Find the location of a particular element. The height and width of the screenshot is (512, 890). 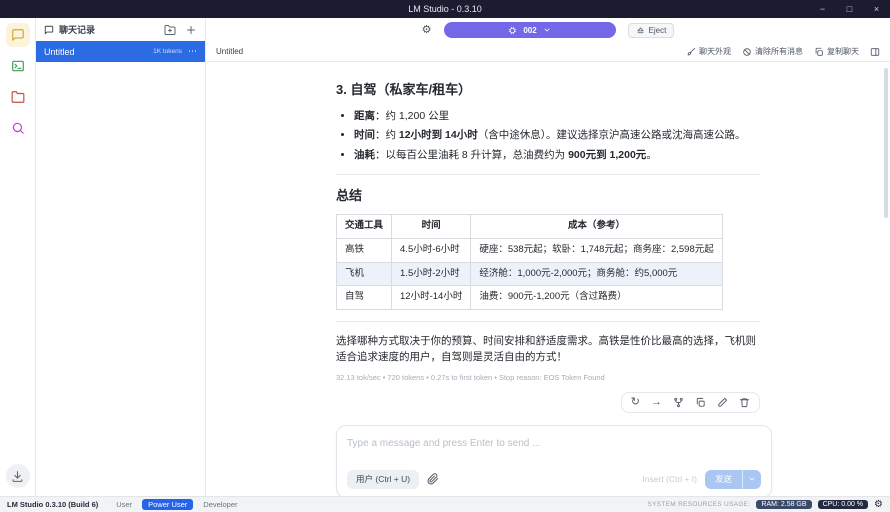

table-cell: 12小时-14小时 is located at coordinates (431, 297).